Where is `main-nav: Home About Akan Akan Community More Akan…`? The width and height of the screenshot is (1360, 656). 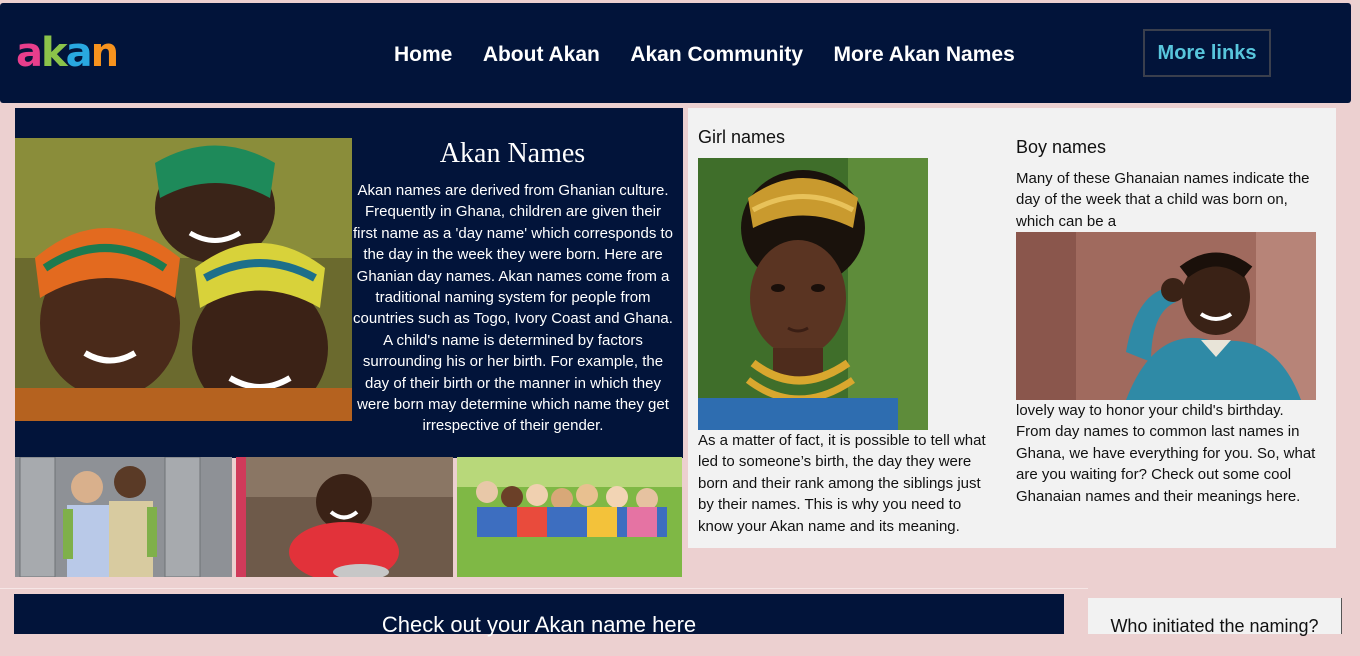
main-nav: Home About Akan Akan Community More Akan… is located at coordinates (717, 55).